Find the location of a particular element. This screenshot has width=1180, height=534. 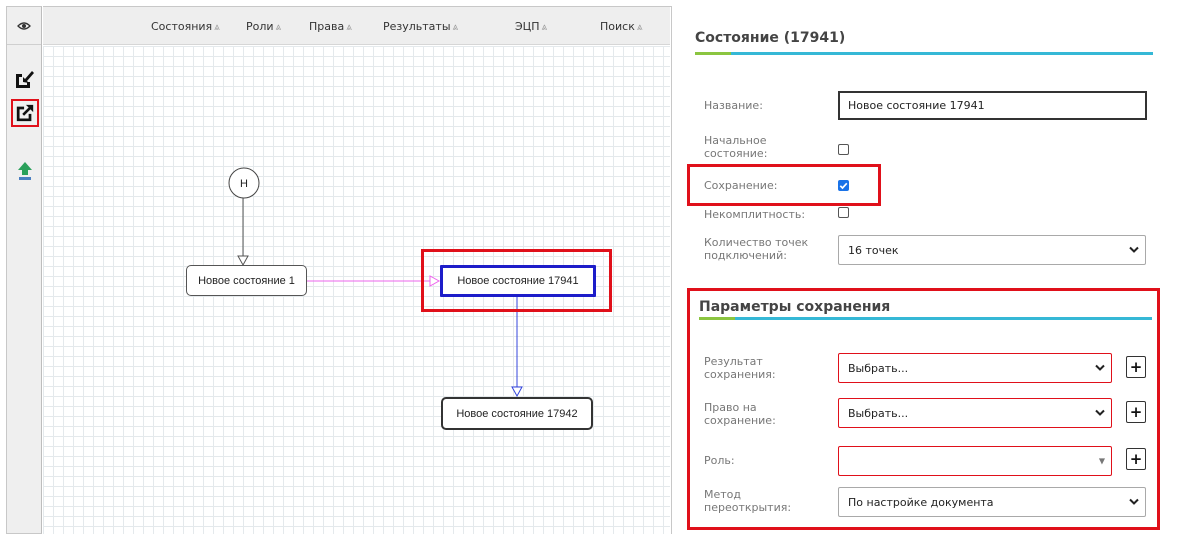

state-node-selected: Новое состояние 17941 is located at coordinates (518, 281).